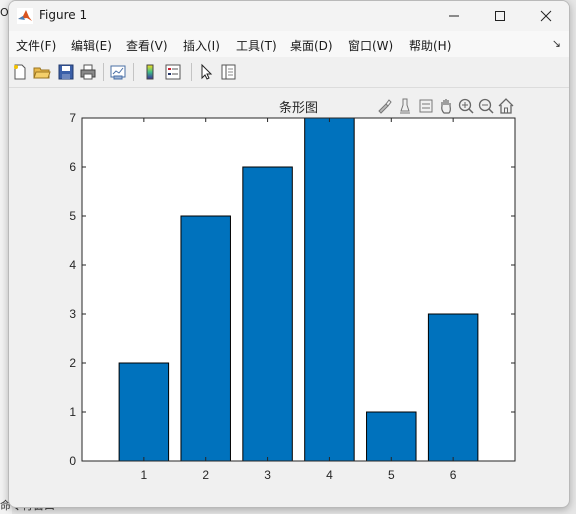 The image size is (576, 514). I want to click on x-tick-label: 5, so click(391, 475).